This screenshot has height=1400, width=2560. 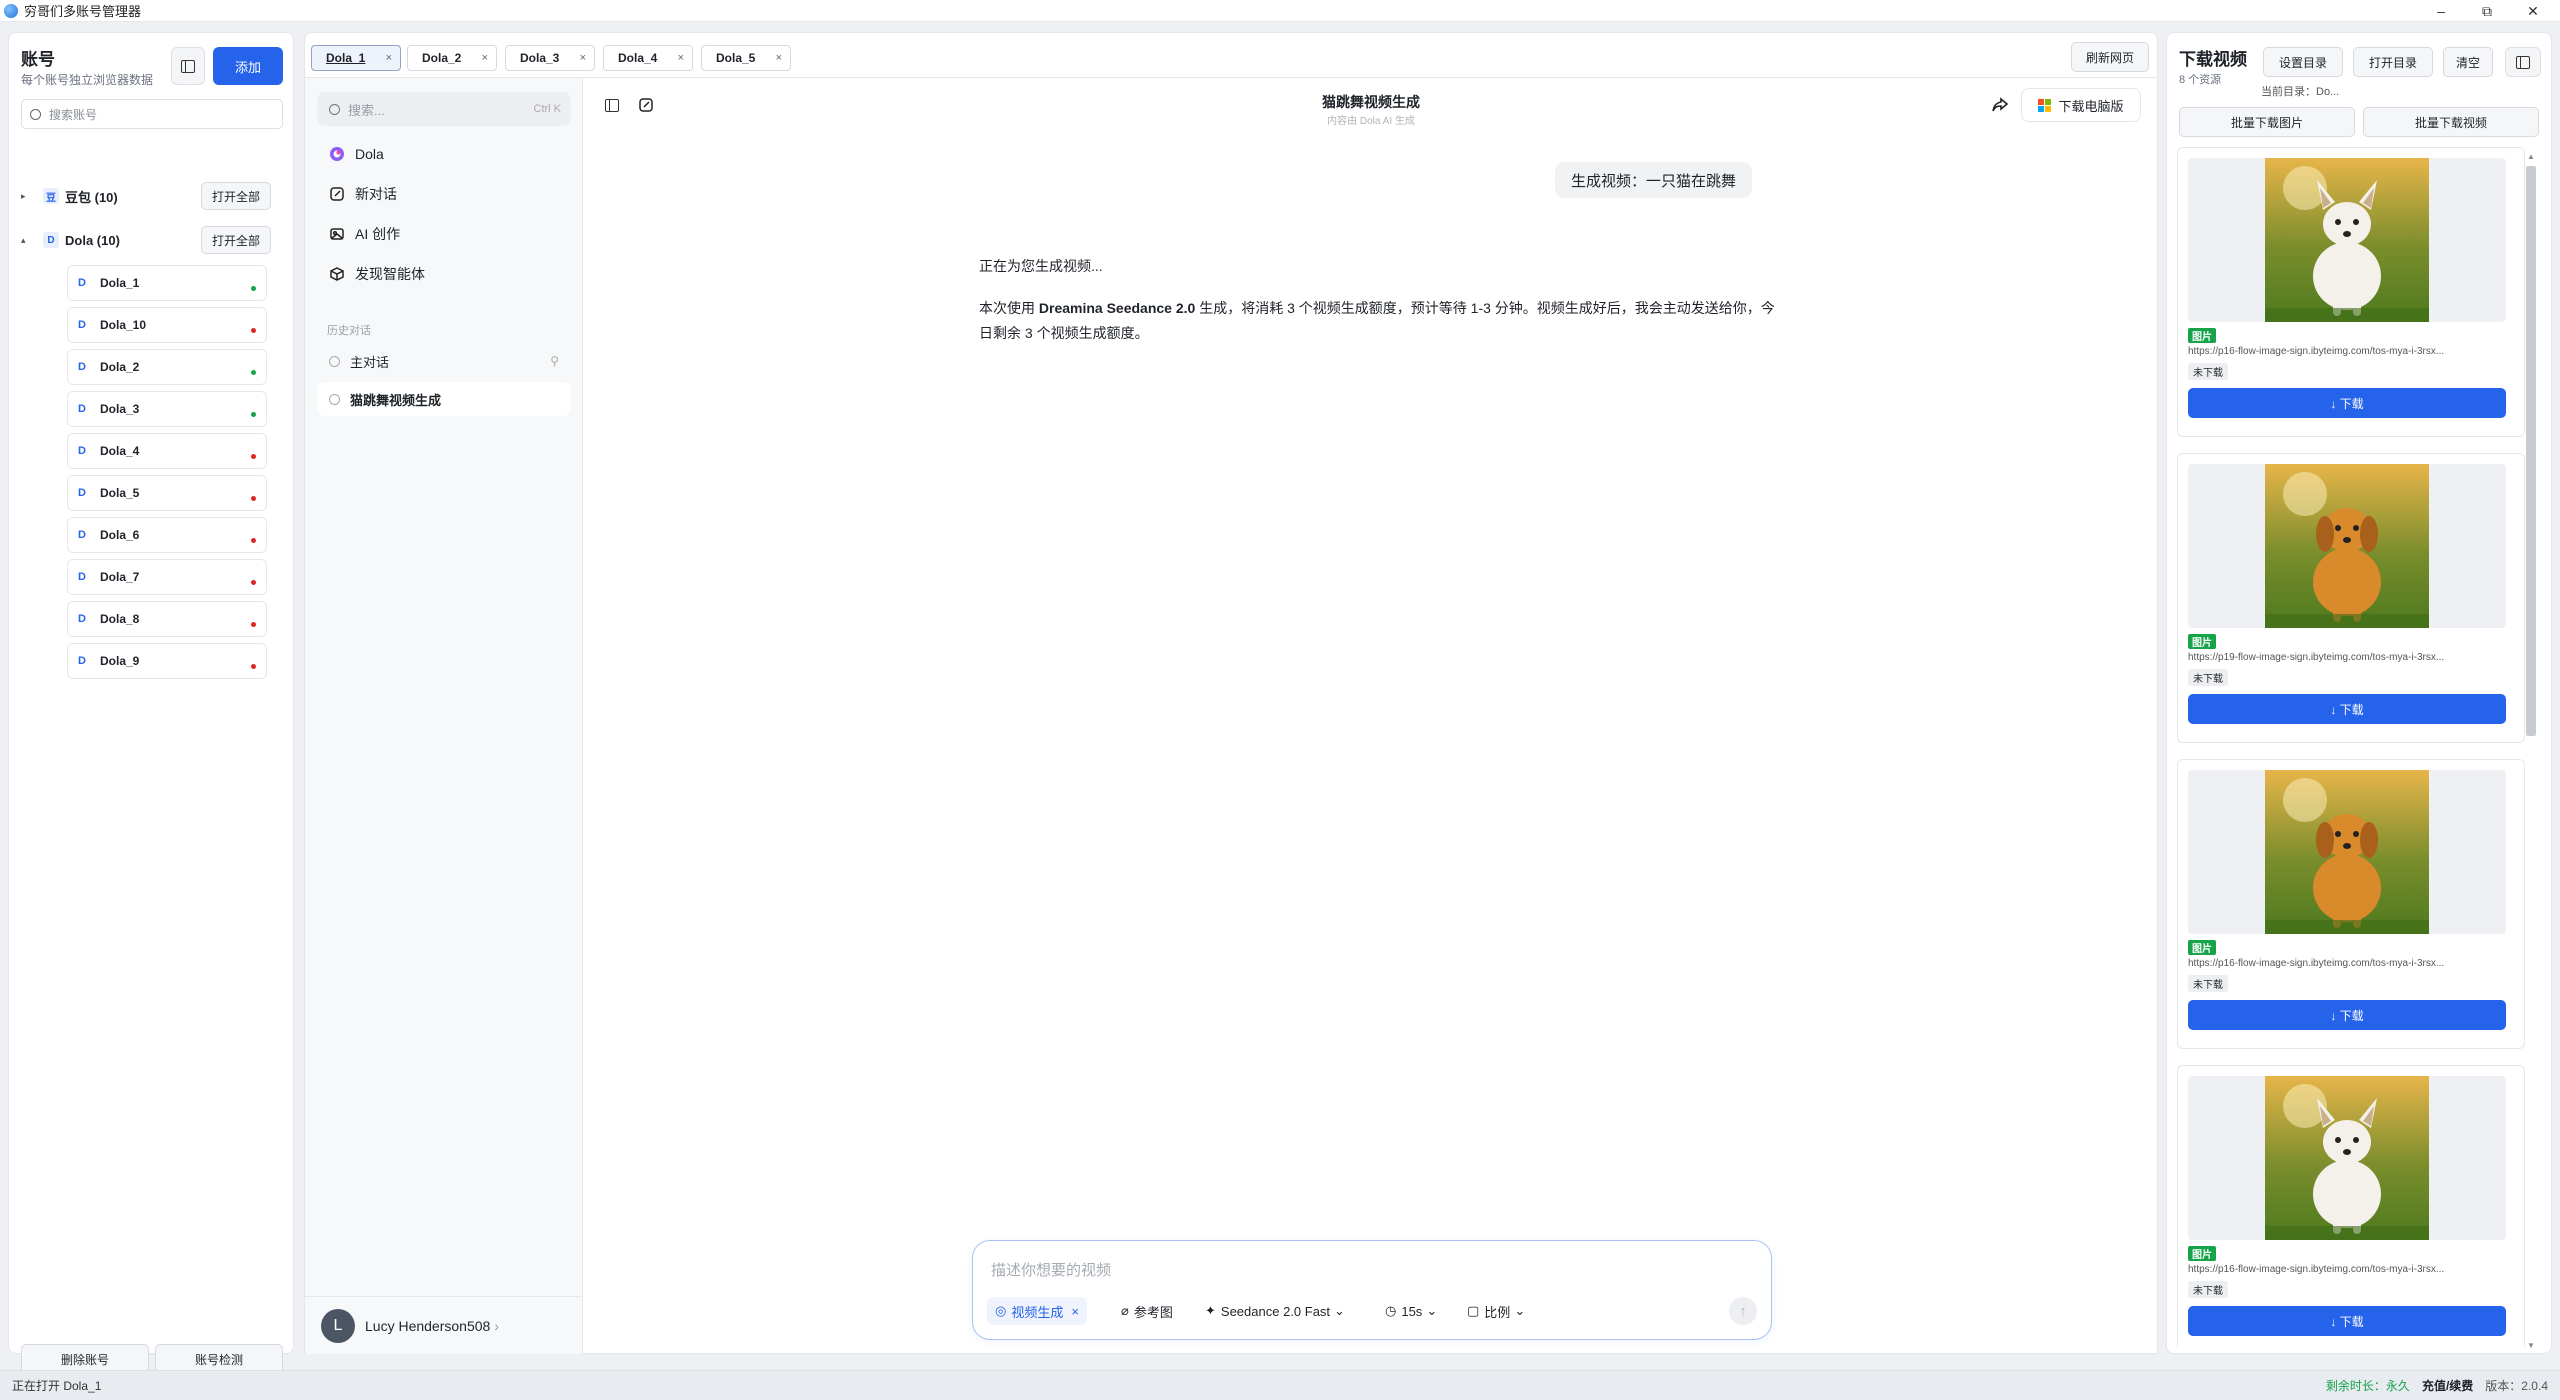 What do you see at coordinates (648, 58) in the screenshot?
I see `tab-dola-4: Dola_4 ×` at bounding box center [648, 58].